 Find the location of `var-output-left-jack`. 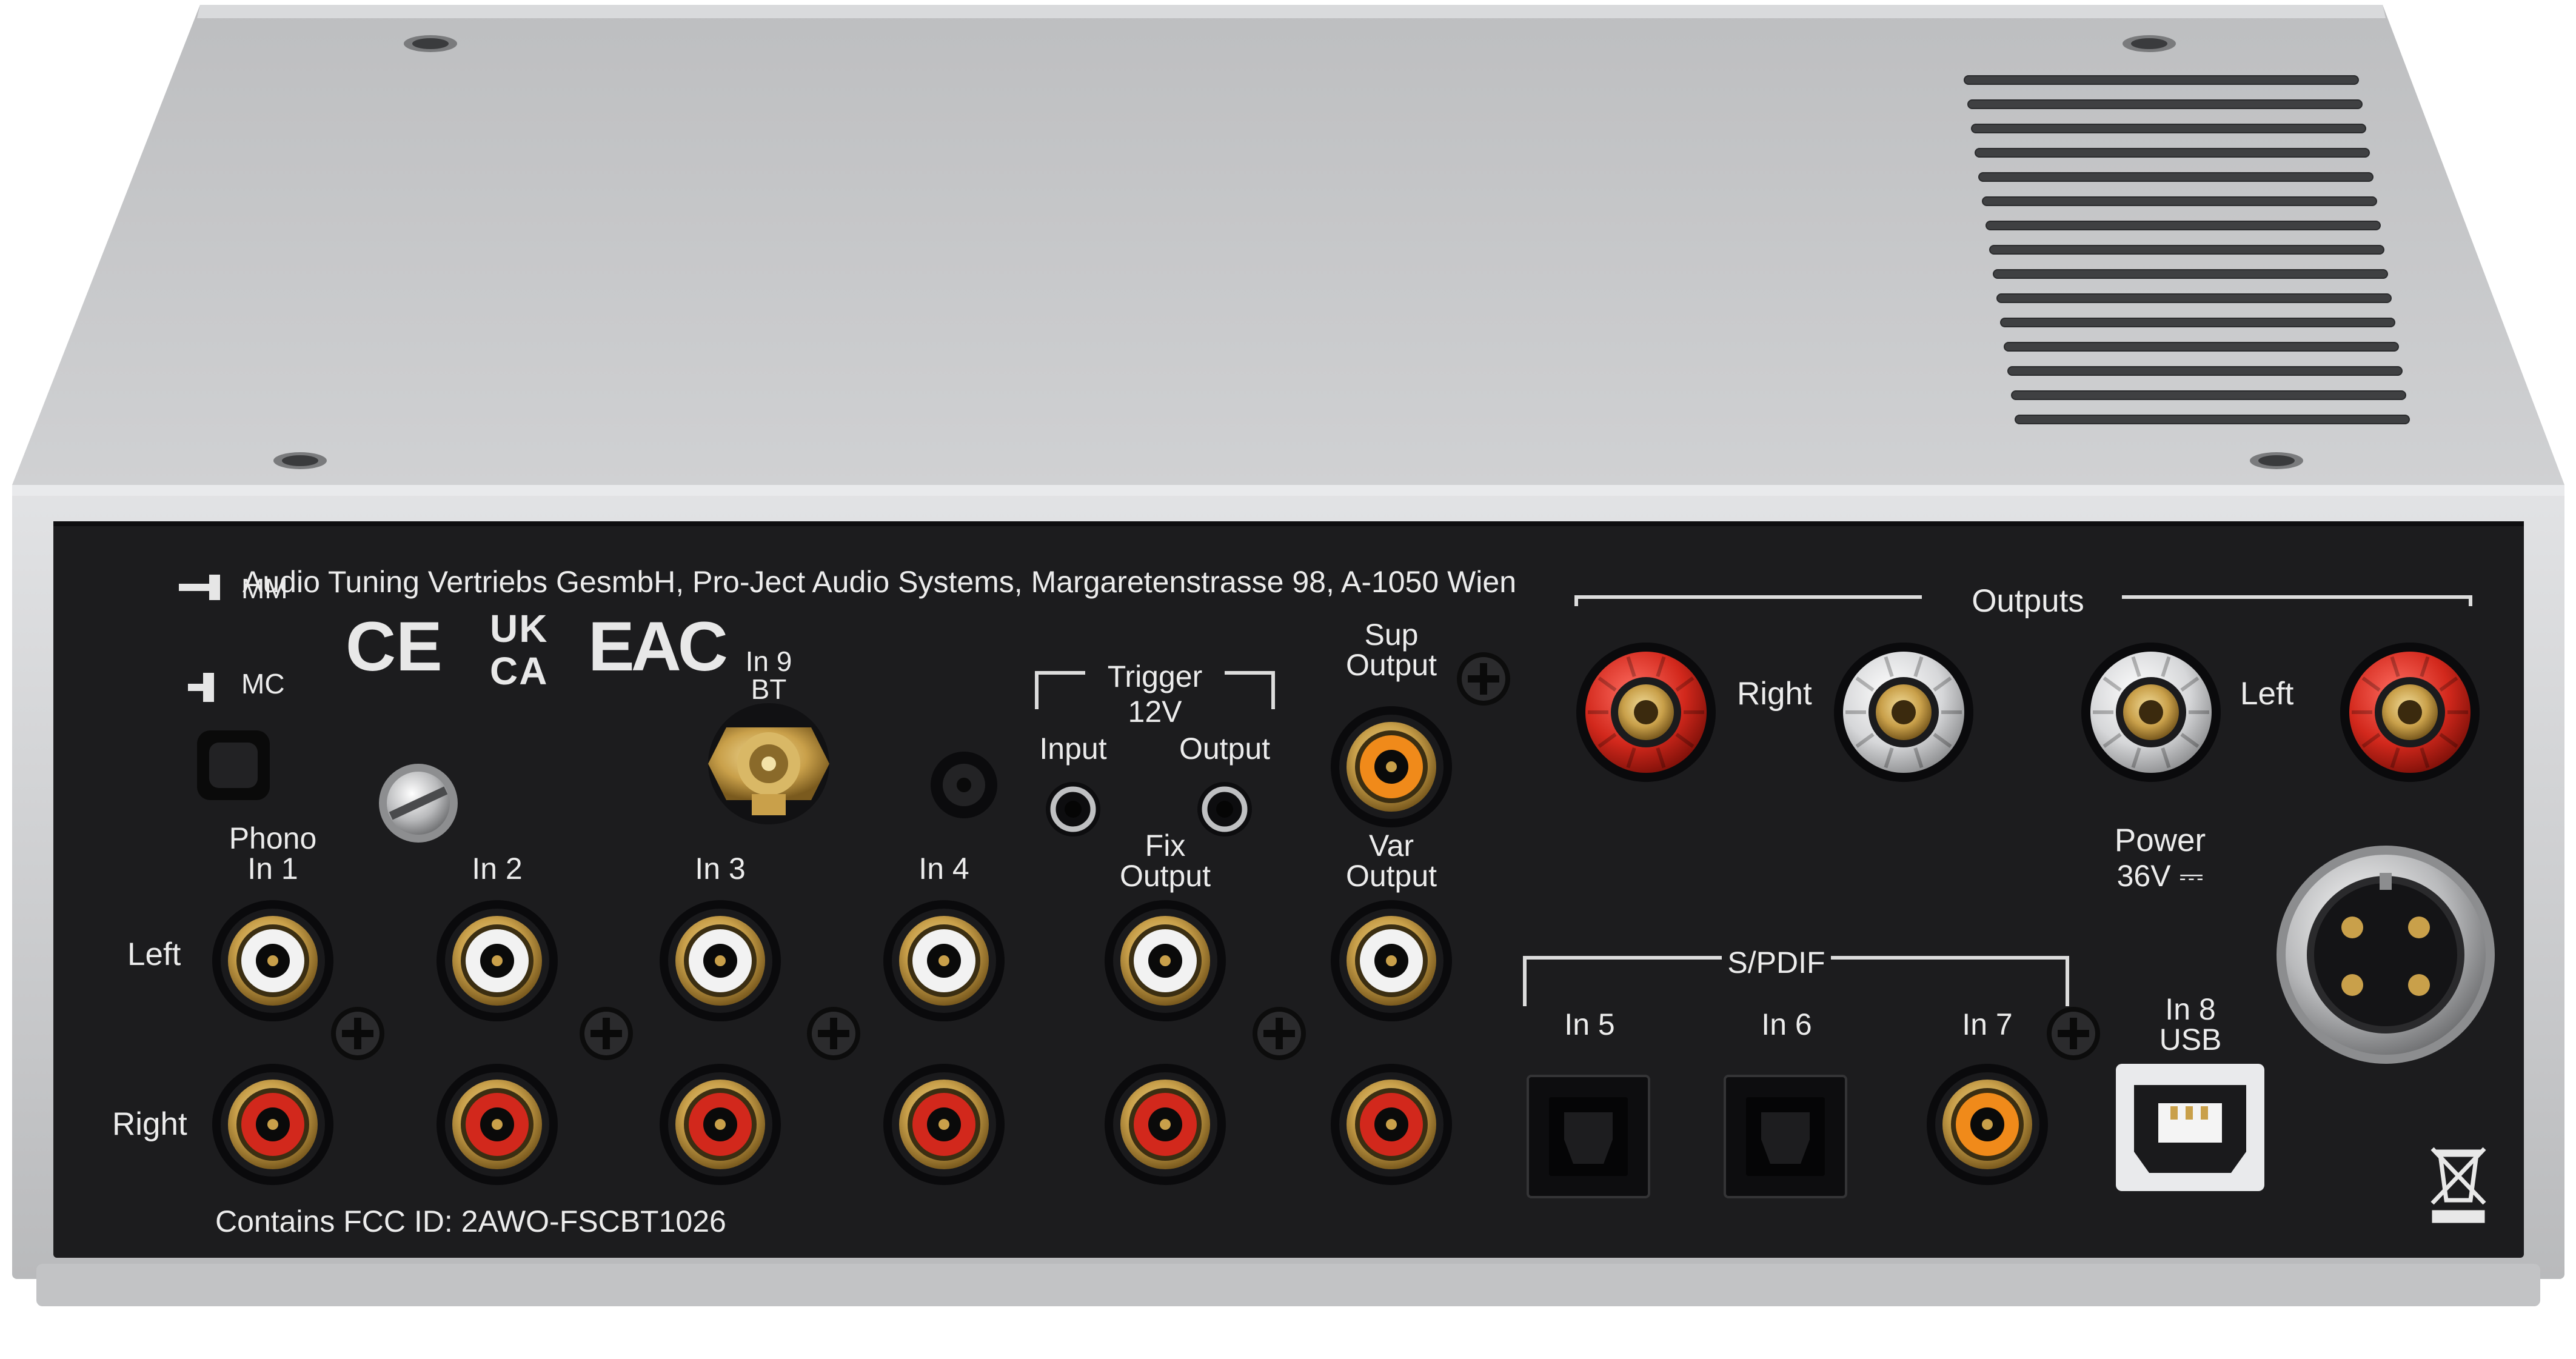

var-output-left-jack is located at coordinates (1391, 960).